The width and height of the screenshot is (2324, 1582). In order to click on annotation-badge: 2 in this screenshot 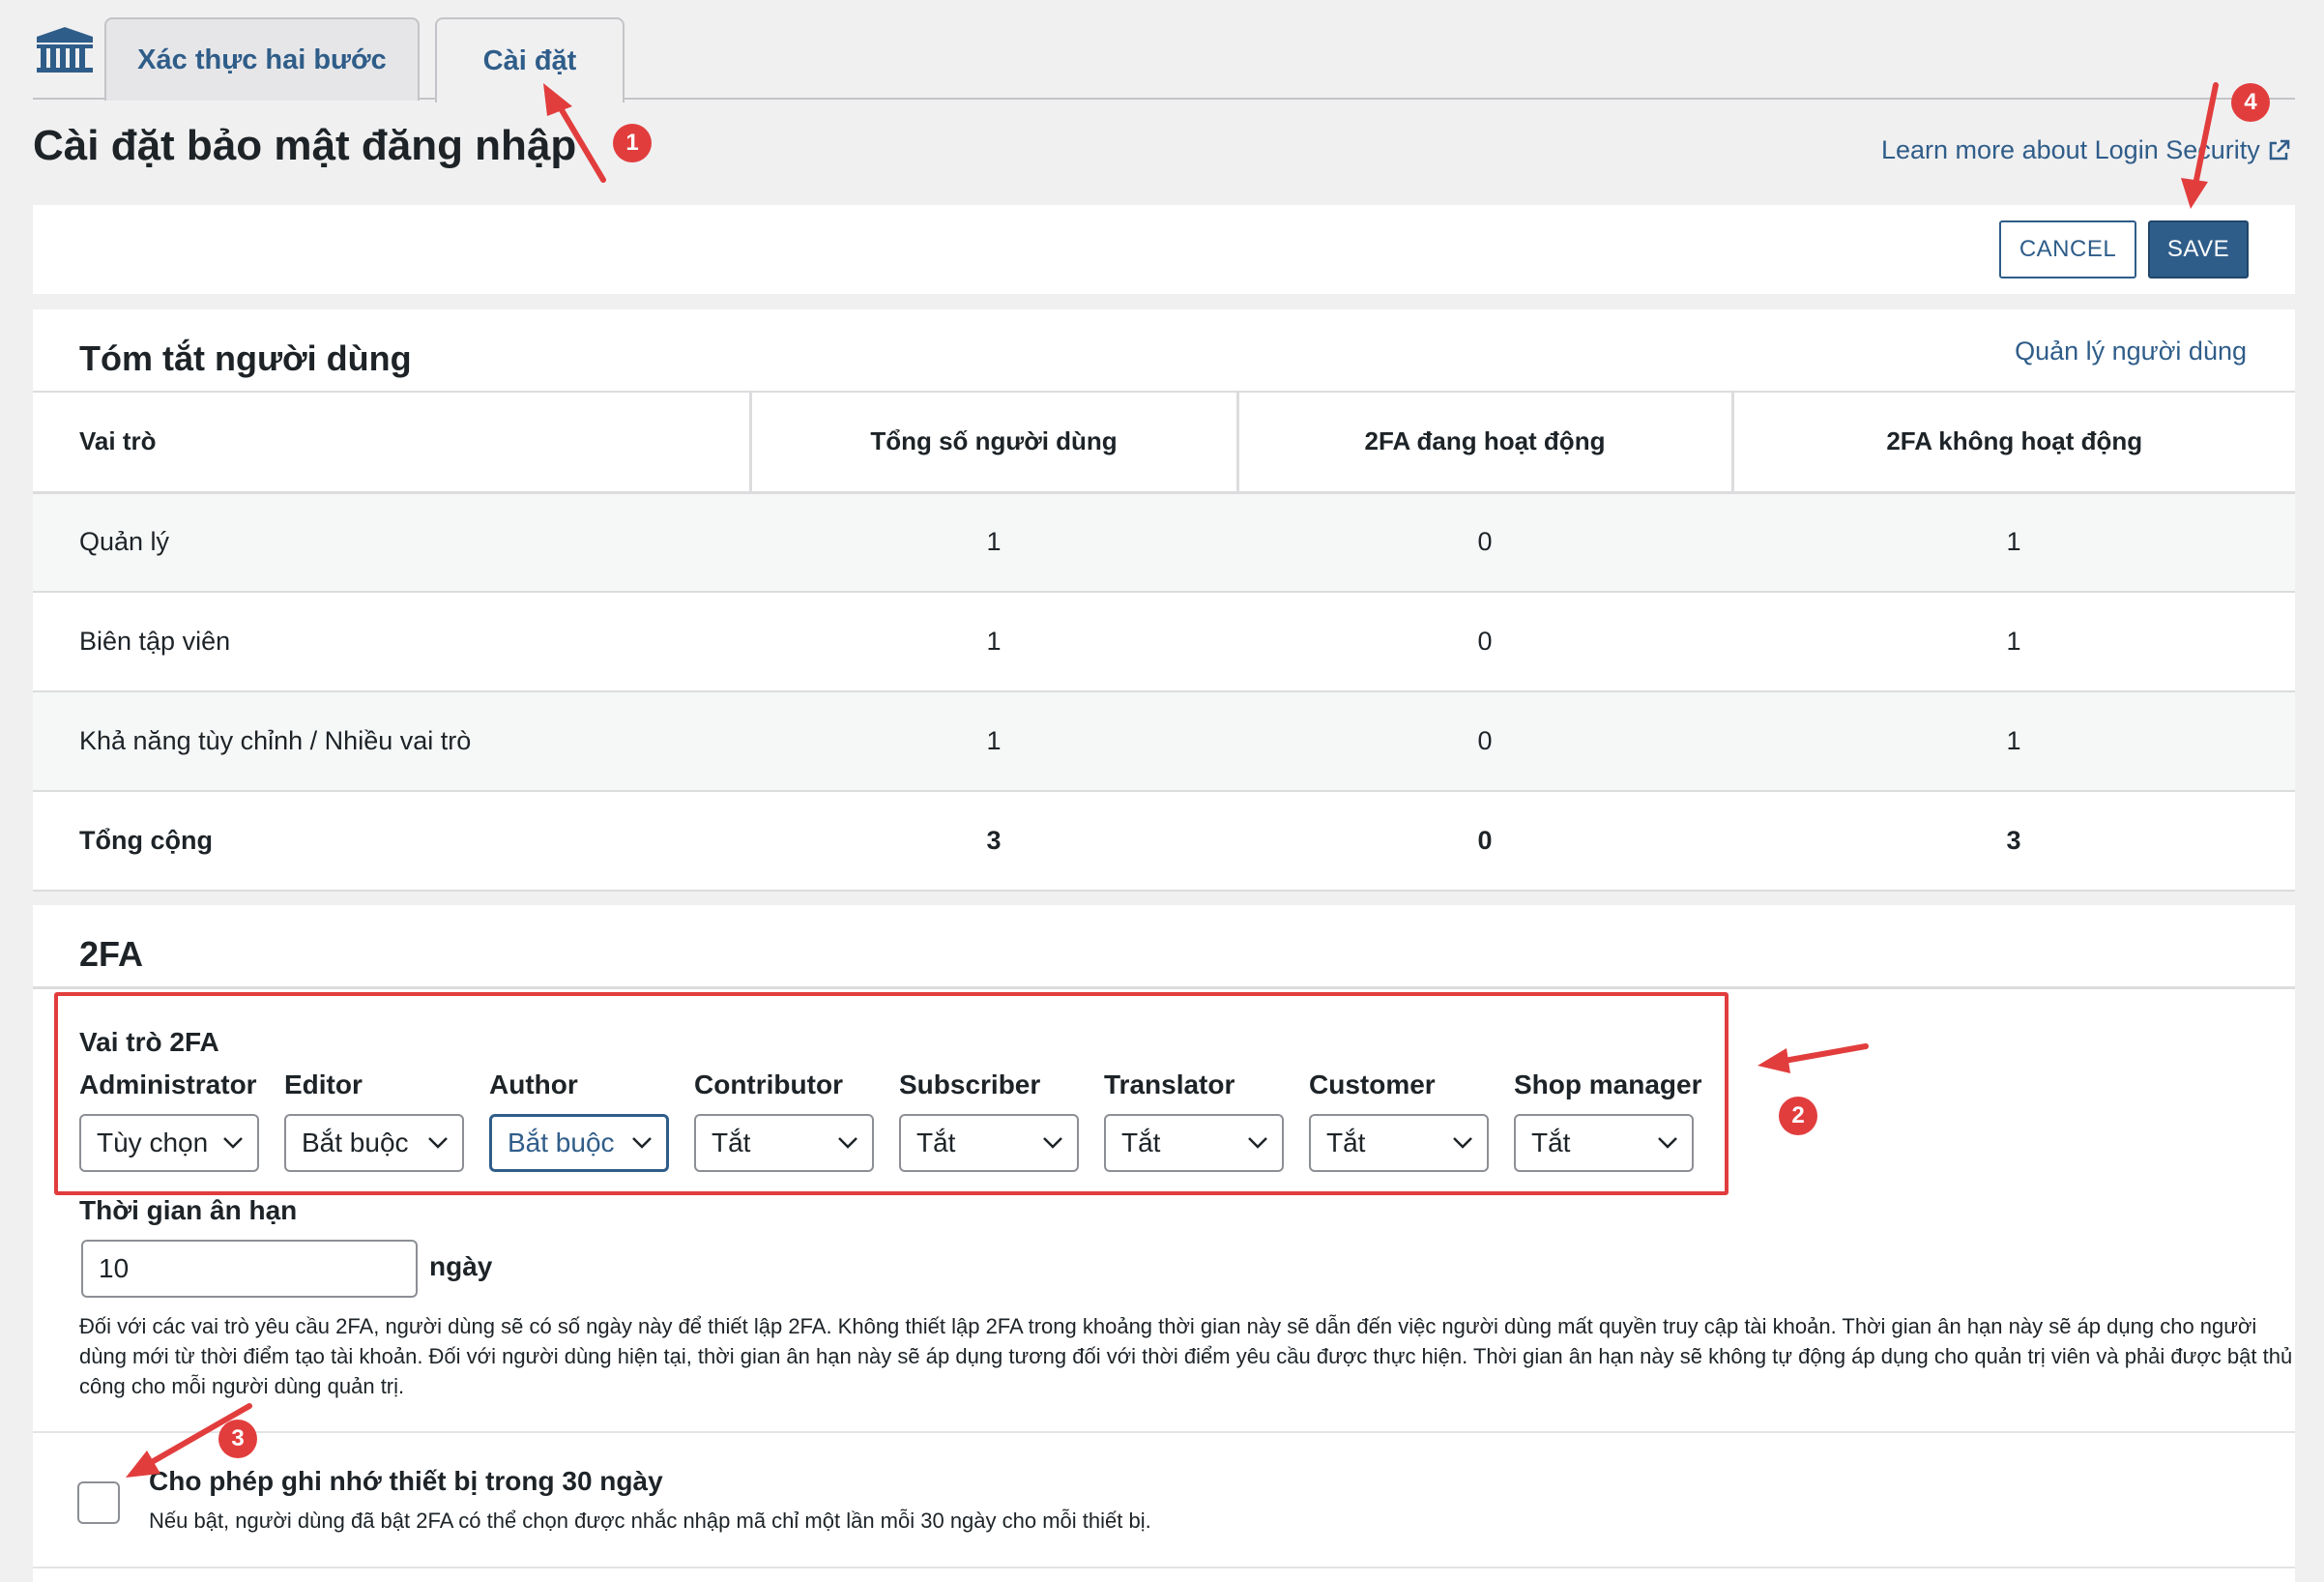, I will do `click(1798, 1116)`.